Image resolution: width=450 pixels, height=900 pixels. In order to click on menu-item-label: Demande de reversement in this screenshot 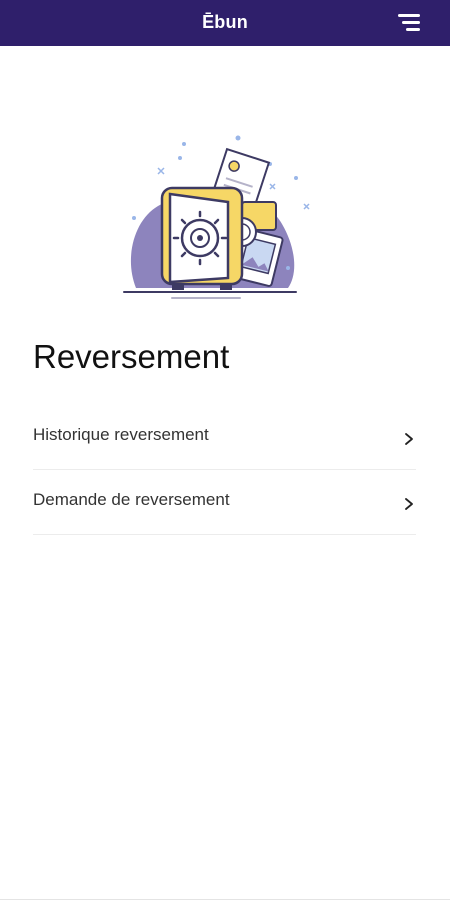, I will do `click(131, 499)`.